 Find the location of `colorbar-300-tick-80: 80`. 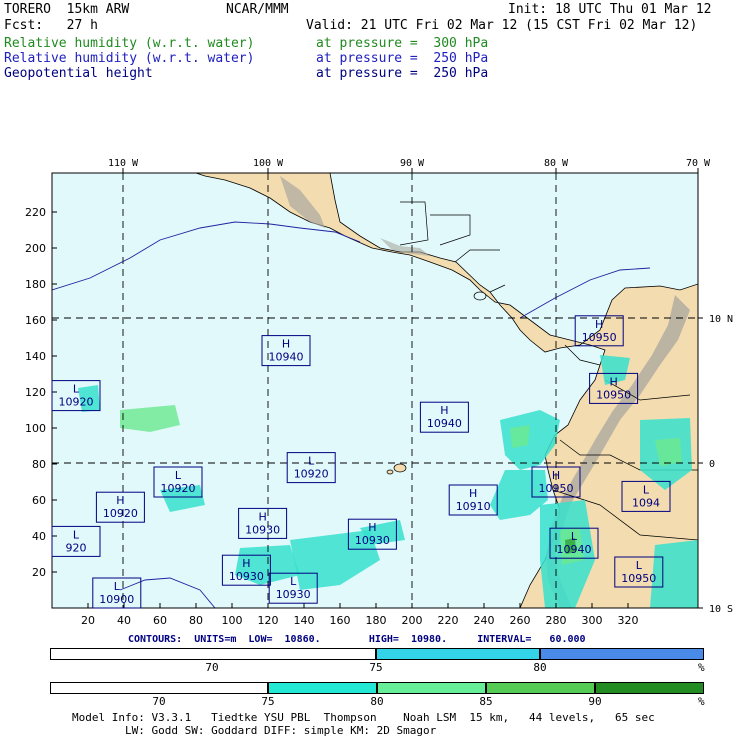

colorbar-300-tick-80: 80 is located at coordinates (377, 701).